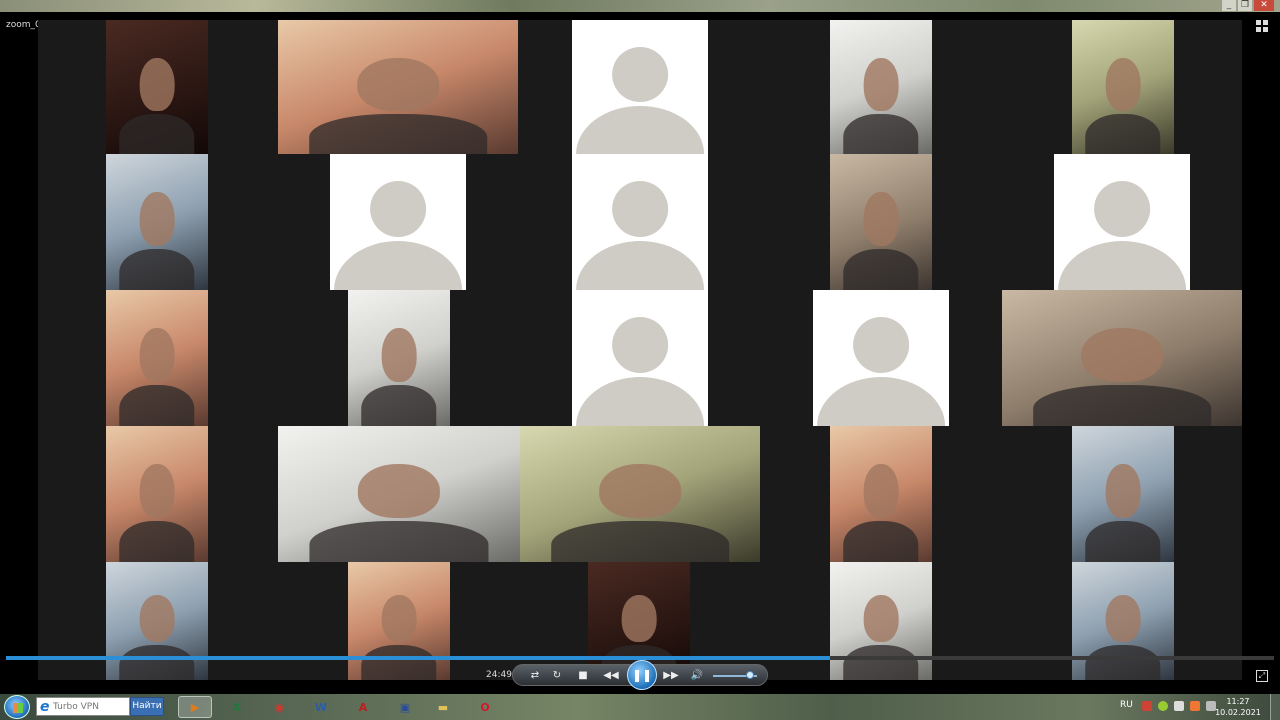  I want to click on taskbar-search-input, so click(90, 707).